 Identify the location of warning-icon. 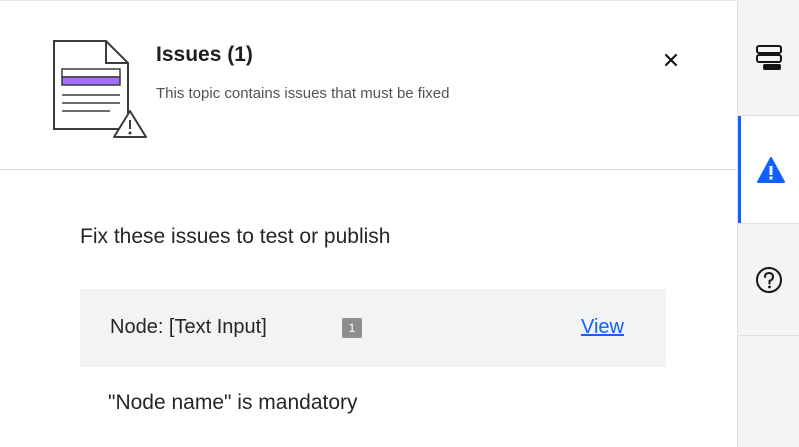
(770, 169).